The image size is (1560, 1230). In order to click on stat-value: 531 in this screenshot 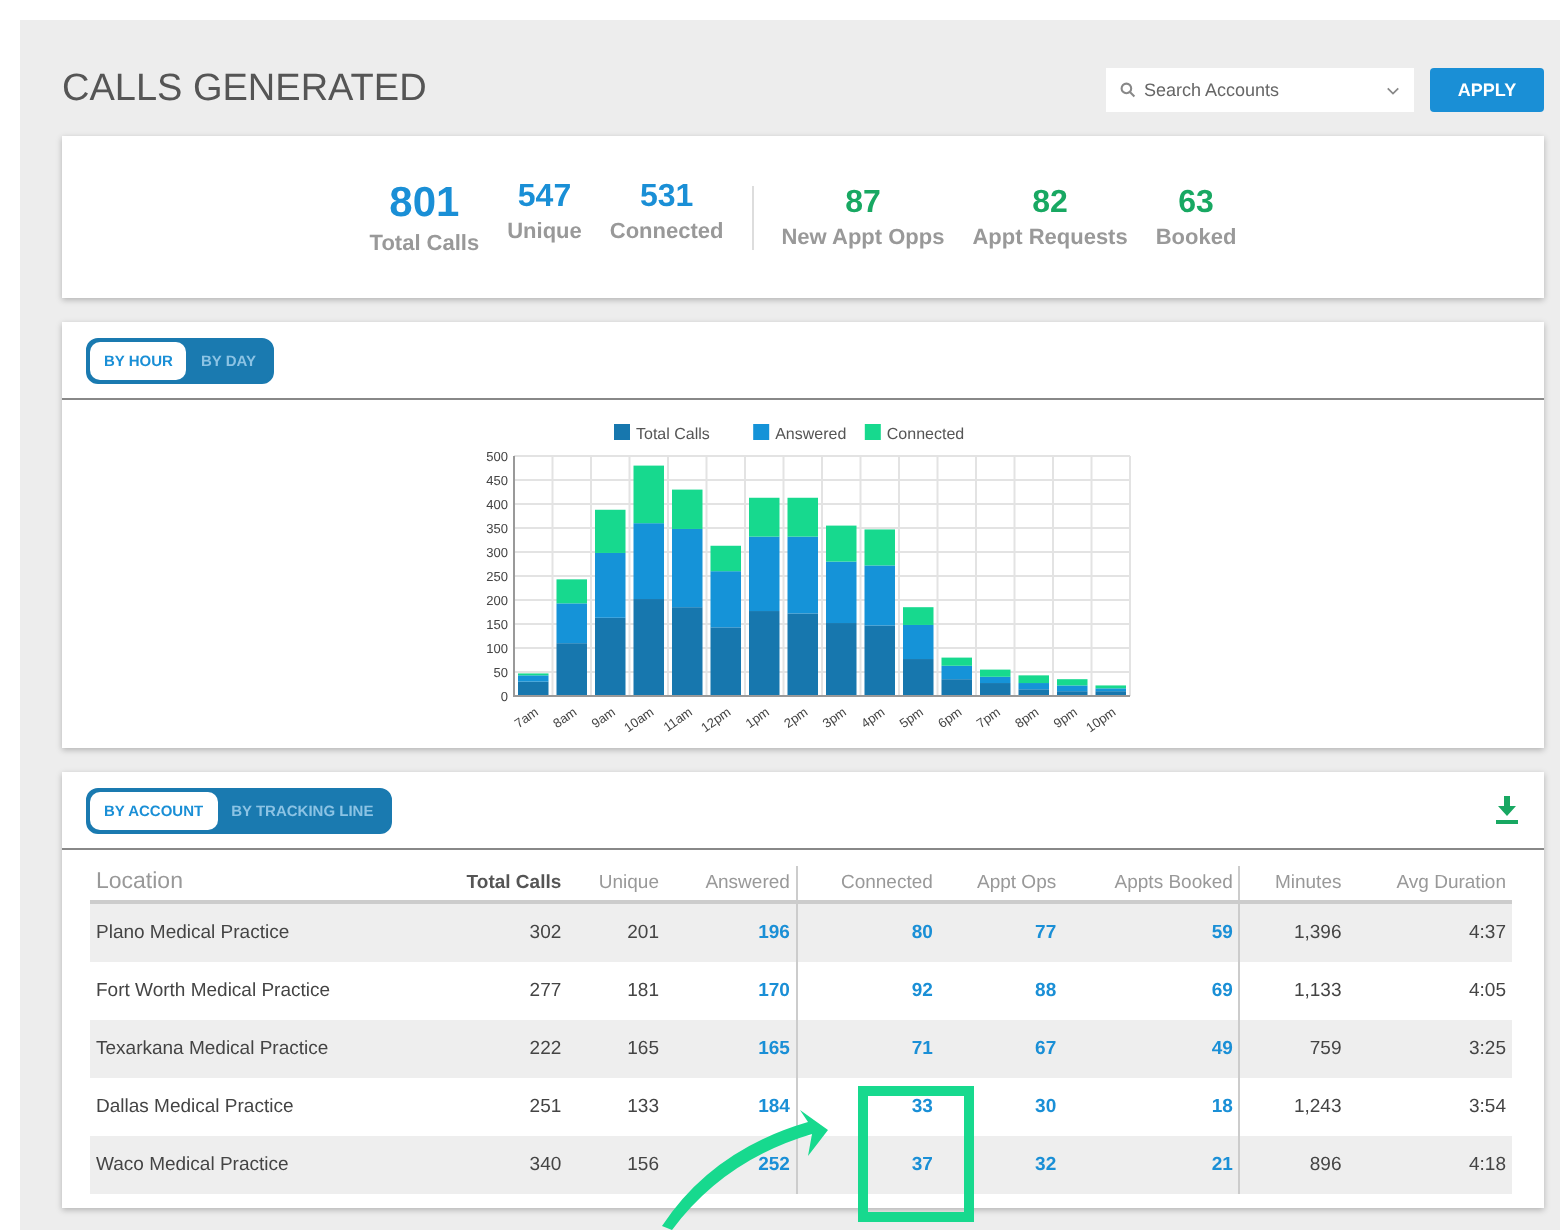, I will do `click(666, 197)`.